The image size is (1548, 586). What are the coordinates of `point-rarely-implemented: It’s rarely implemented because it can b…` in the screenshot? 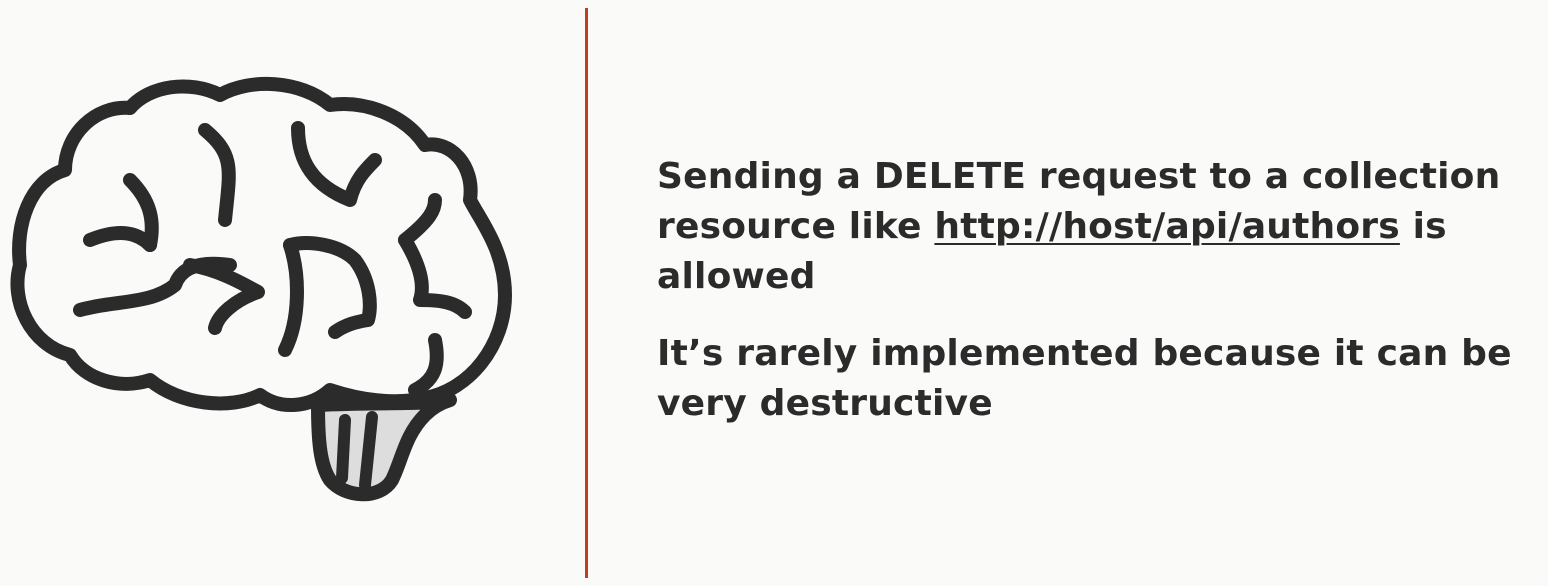 It's located at (1084, 378).